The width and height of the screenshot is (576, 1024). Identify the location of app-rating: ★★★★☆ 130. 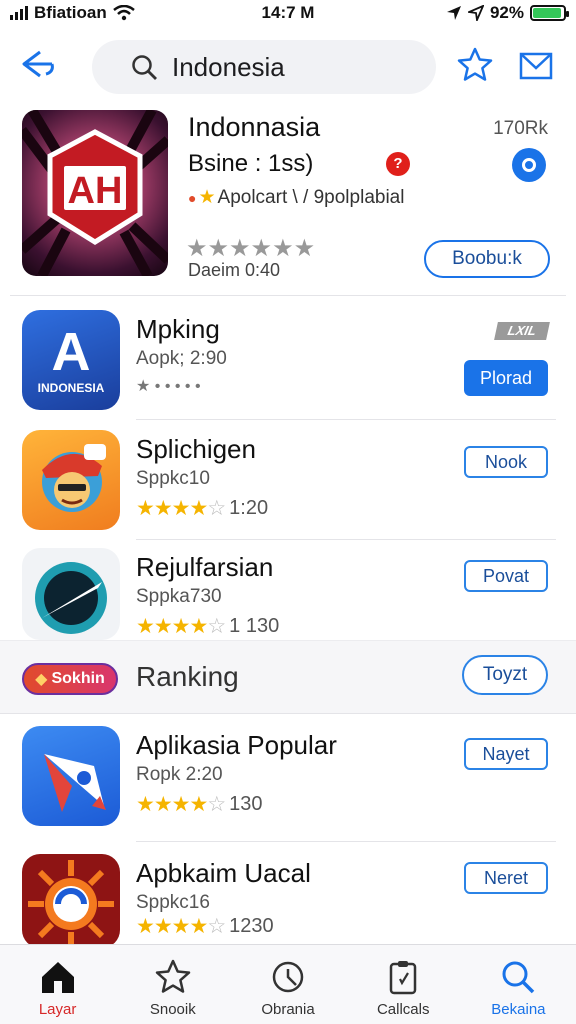
(199, 804).